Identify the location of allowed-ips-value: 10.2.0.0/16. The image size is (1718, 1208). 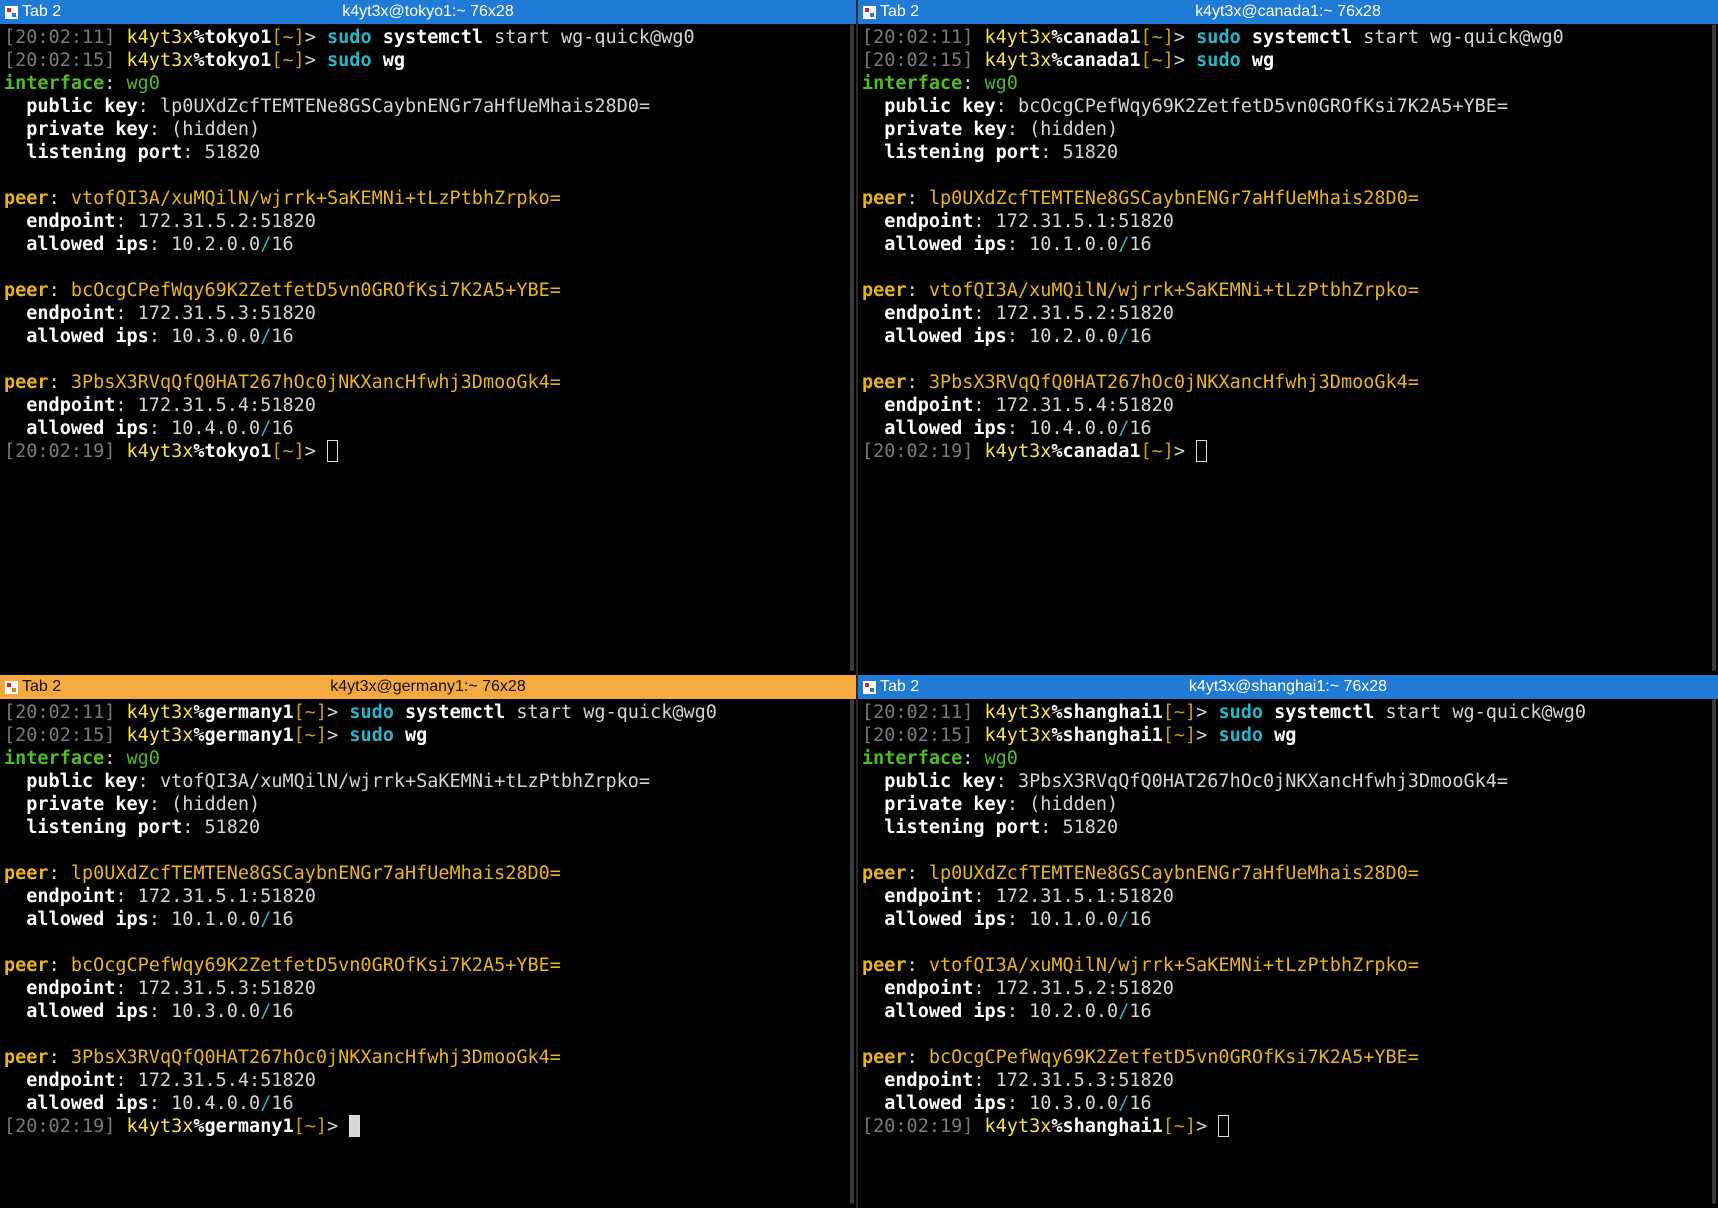
(232, 244).